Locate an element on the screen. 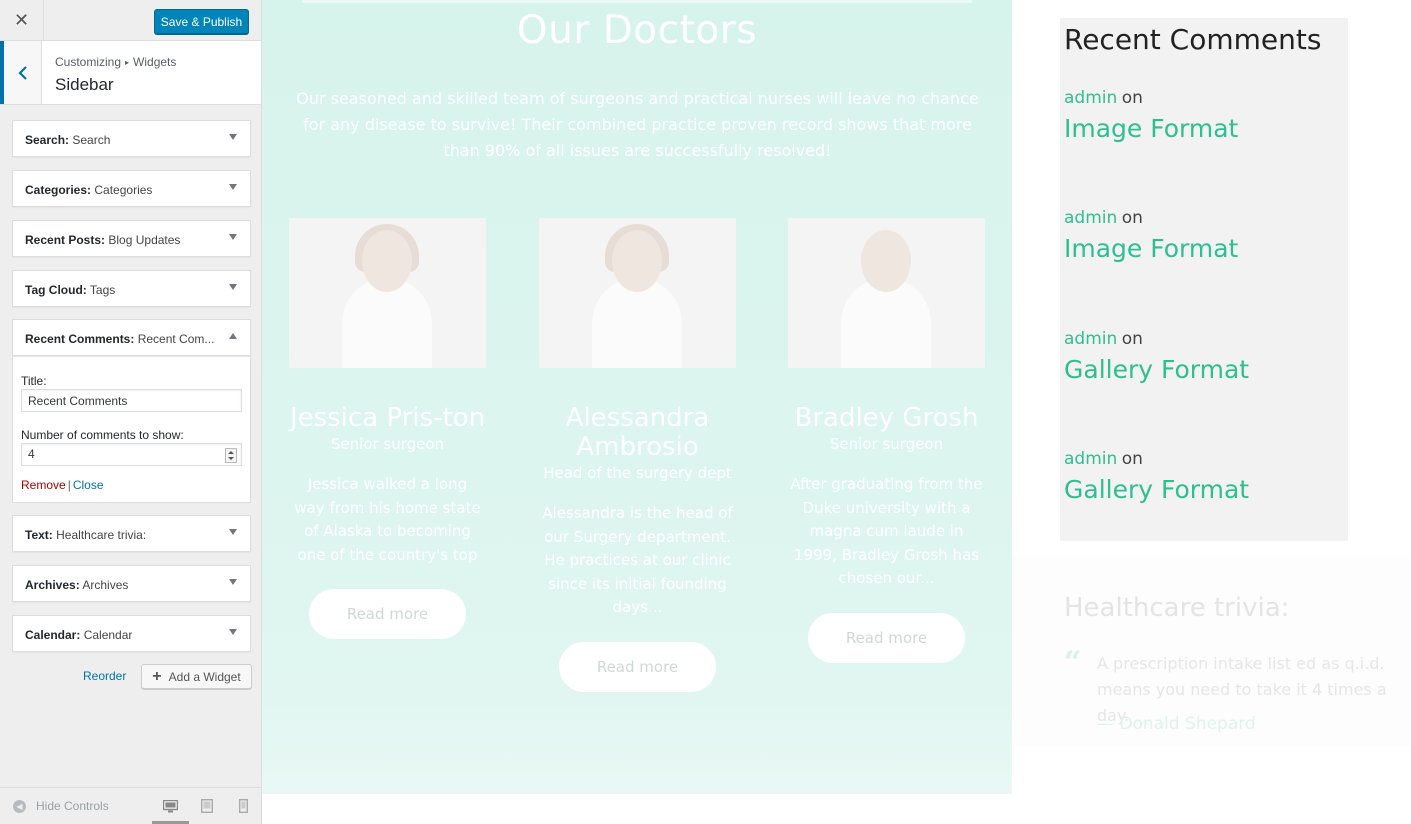 The width and height of the screenshot is (1411, 824). remove-widget-link: Remove is located at coordinates (43, 485).